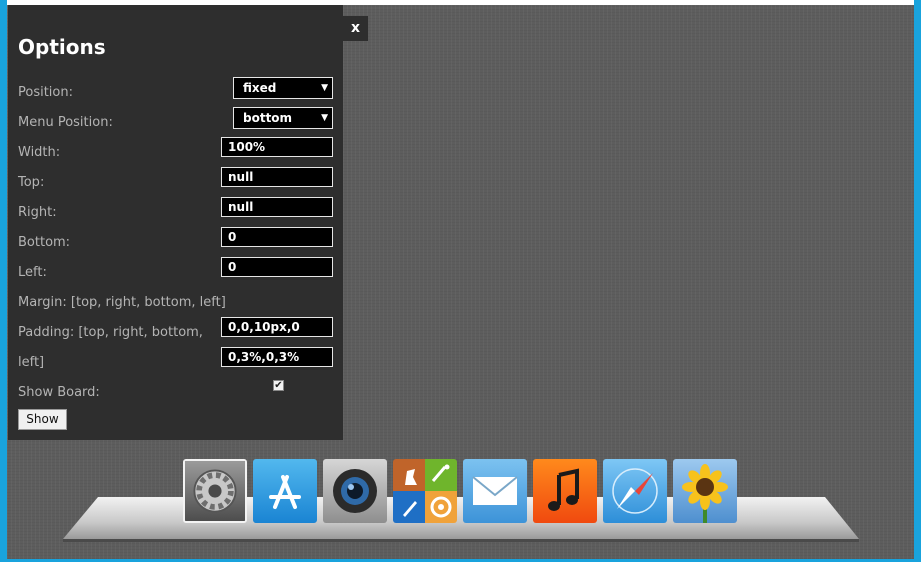 The height and width of the screenshot is (562, 921). What do you see at coordinates (59, 392) in the screenshot?
I see `show-board-label: Show Board:` at bounding box center [59, 392].